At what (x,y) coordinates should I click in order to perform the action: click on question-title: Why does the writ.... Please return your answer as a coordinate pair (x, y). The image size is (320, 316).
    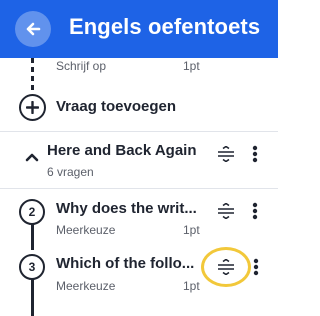
    Looking at the image, I should click on (126, 208).